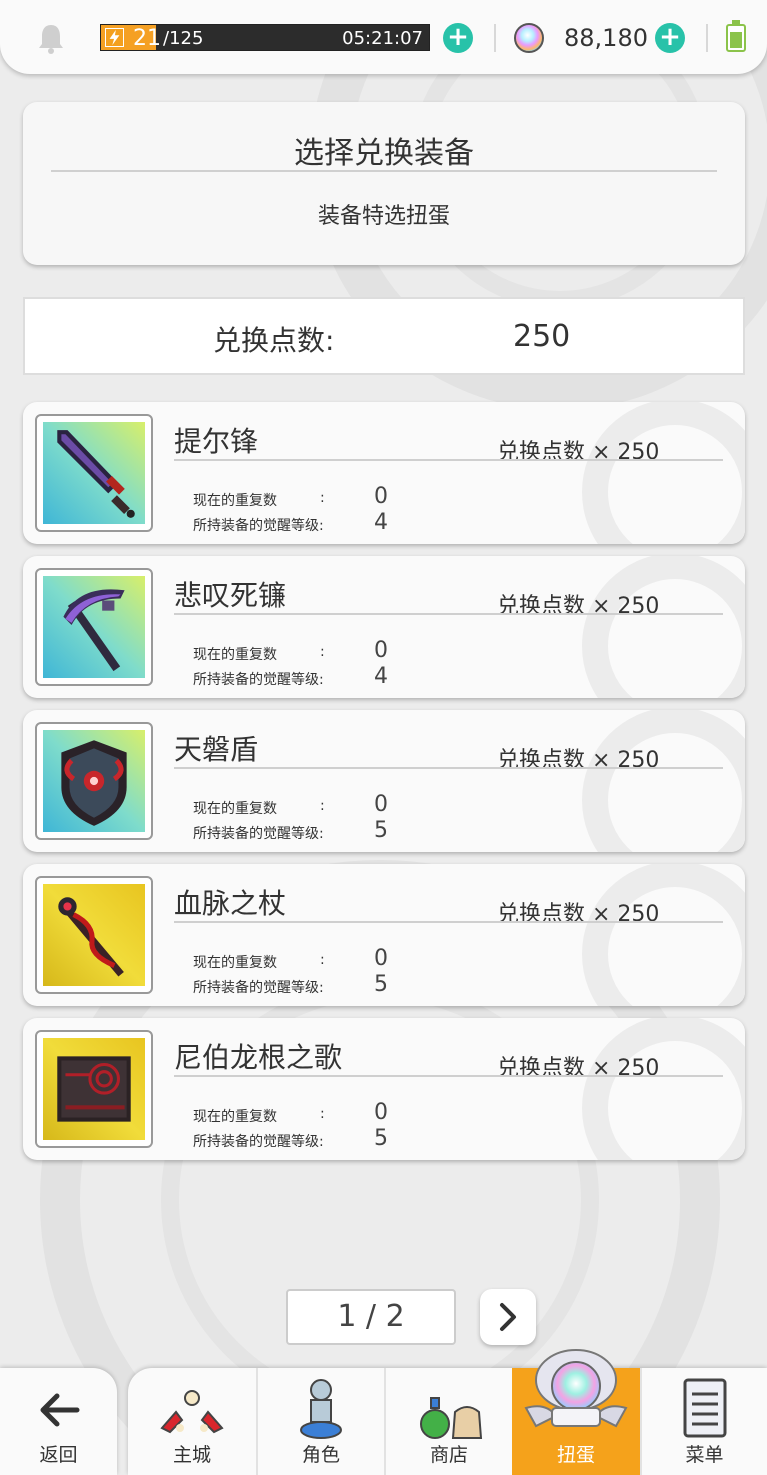 The width and height of the screenshot is (767, 1475). I want to click on town-icon, so click(192, 1412).